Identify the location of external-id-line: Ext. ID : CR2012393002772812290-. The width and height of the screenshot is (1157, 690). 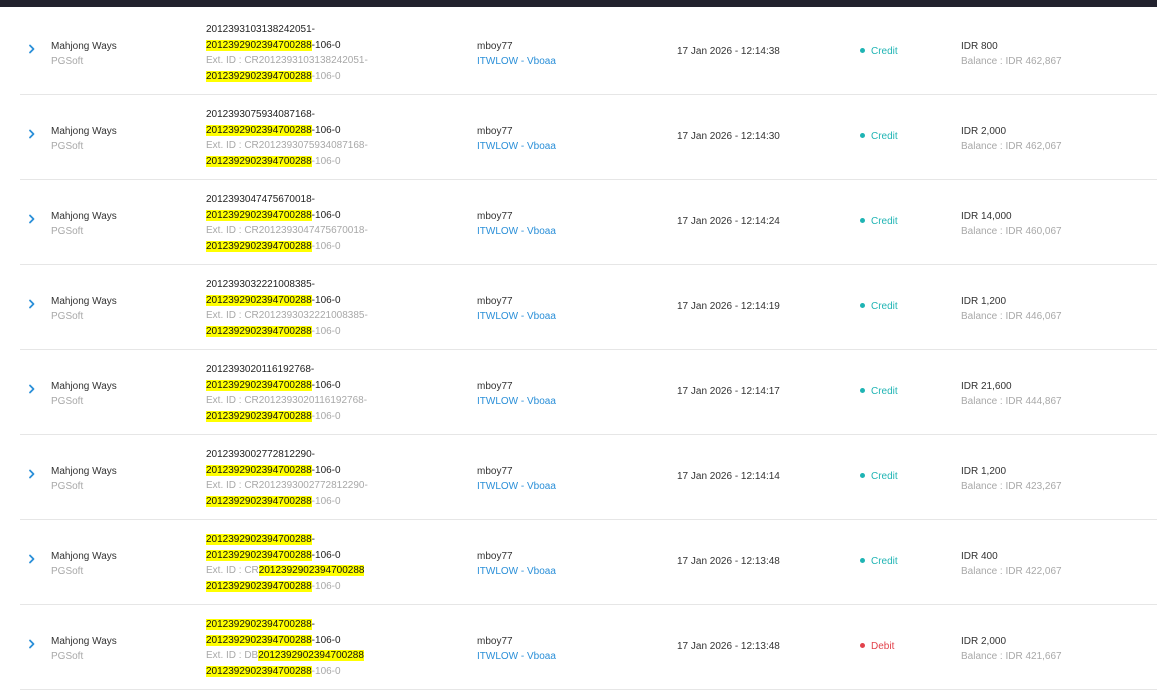
(287, 486).